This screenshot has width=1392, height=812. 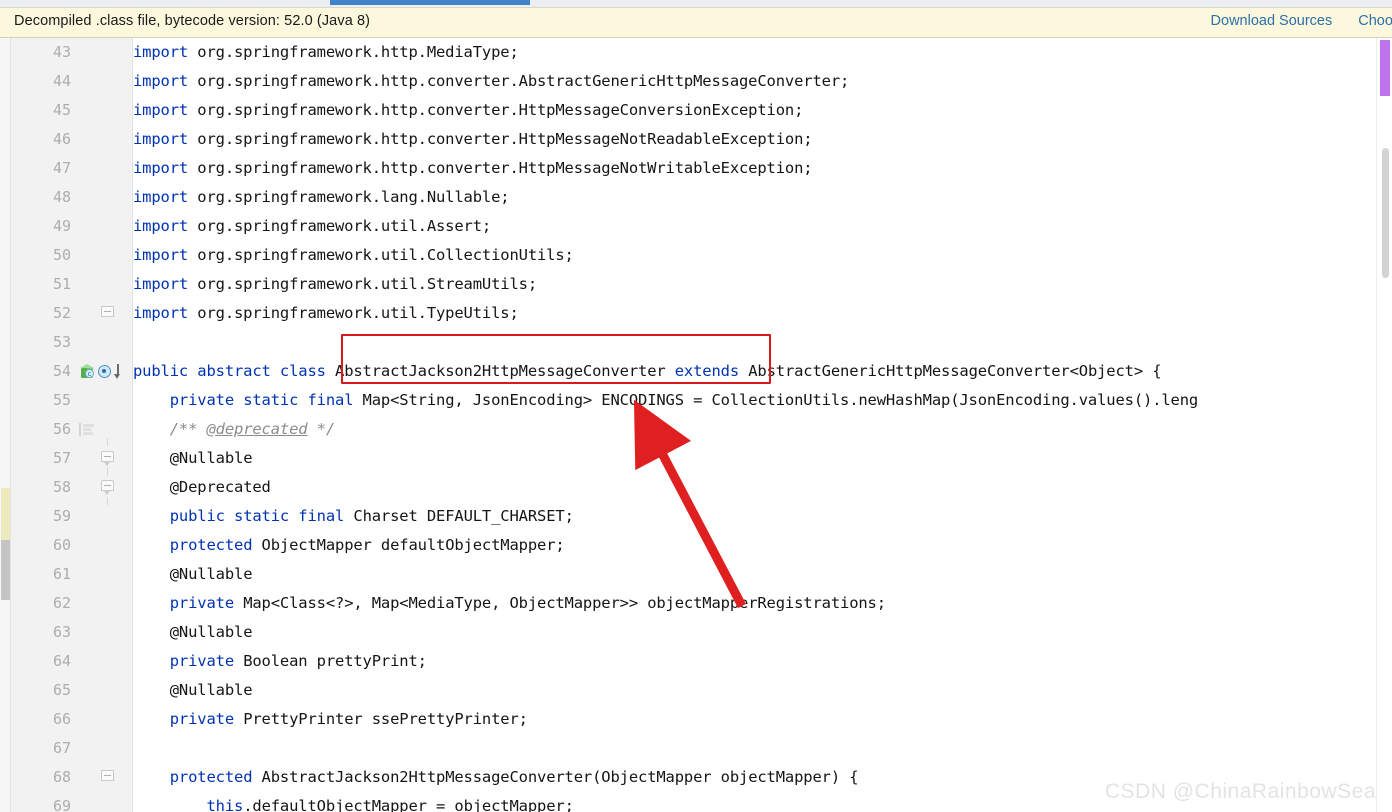 What do you see at coordinates (61, 139) in the screenshot?
I see `line-number: 46` at bounding box center [61, 139].